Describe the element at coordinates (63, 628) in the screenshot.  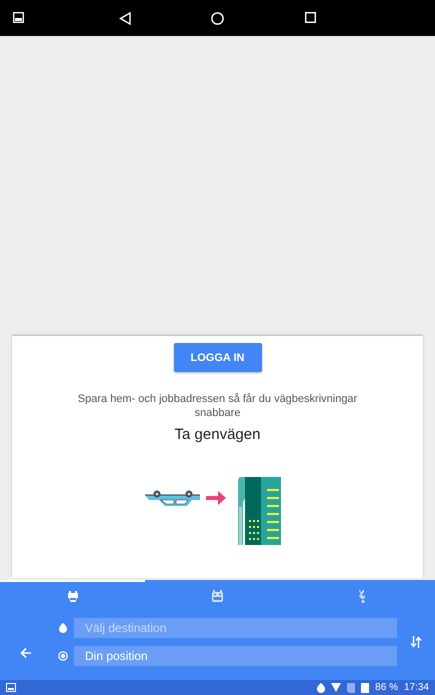
I see `location-pin-icon` at that location.